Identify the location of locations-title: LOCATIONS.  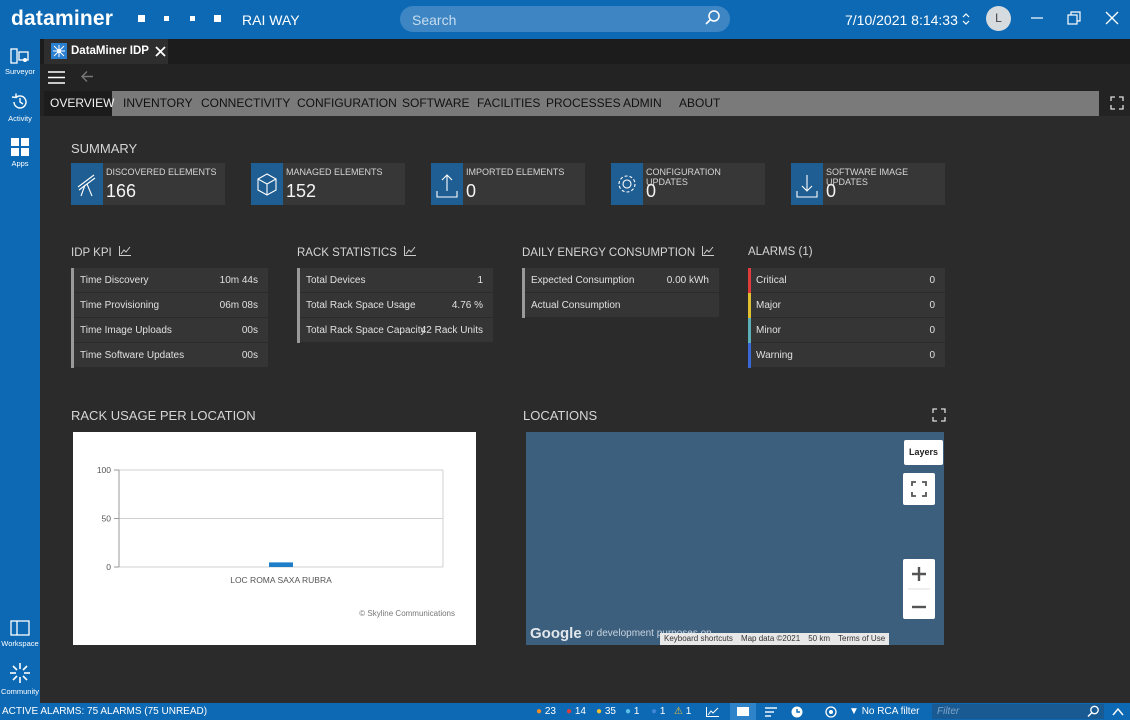
(560, 415).